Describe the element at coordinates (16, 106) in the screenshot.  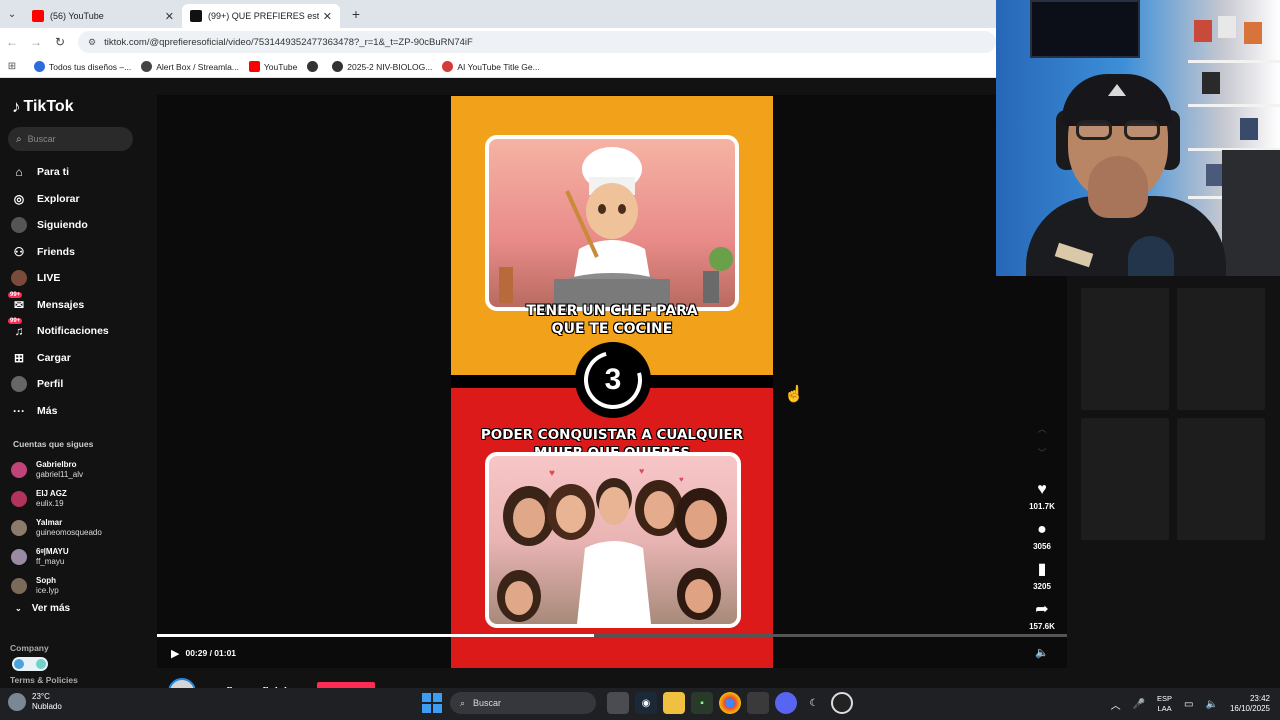
I see `tiktok-note-icon: ♪` at that location.